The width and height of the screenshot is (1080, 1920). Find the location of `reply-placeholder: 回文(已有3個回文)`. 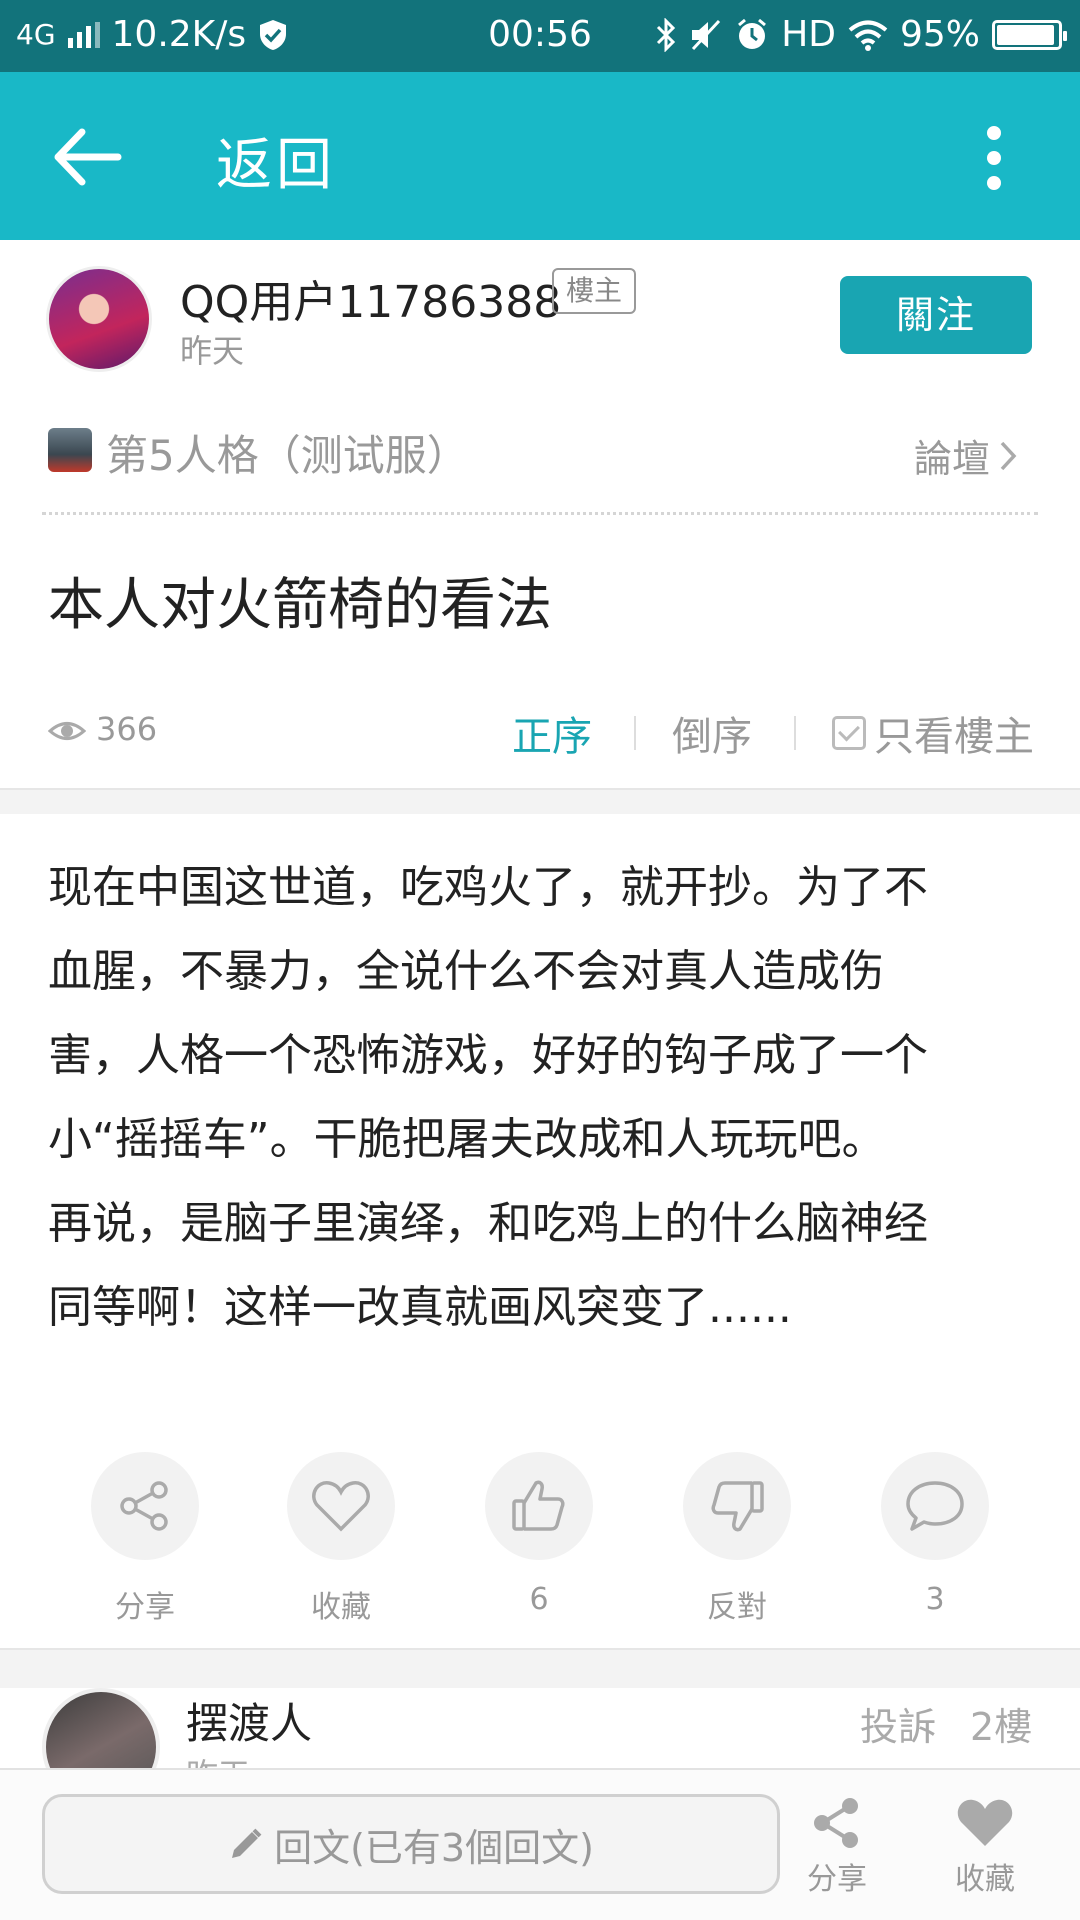

reply-placeholder: 回文(已有3個回文) is located at coordinates (434, 1847).